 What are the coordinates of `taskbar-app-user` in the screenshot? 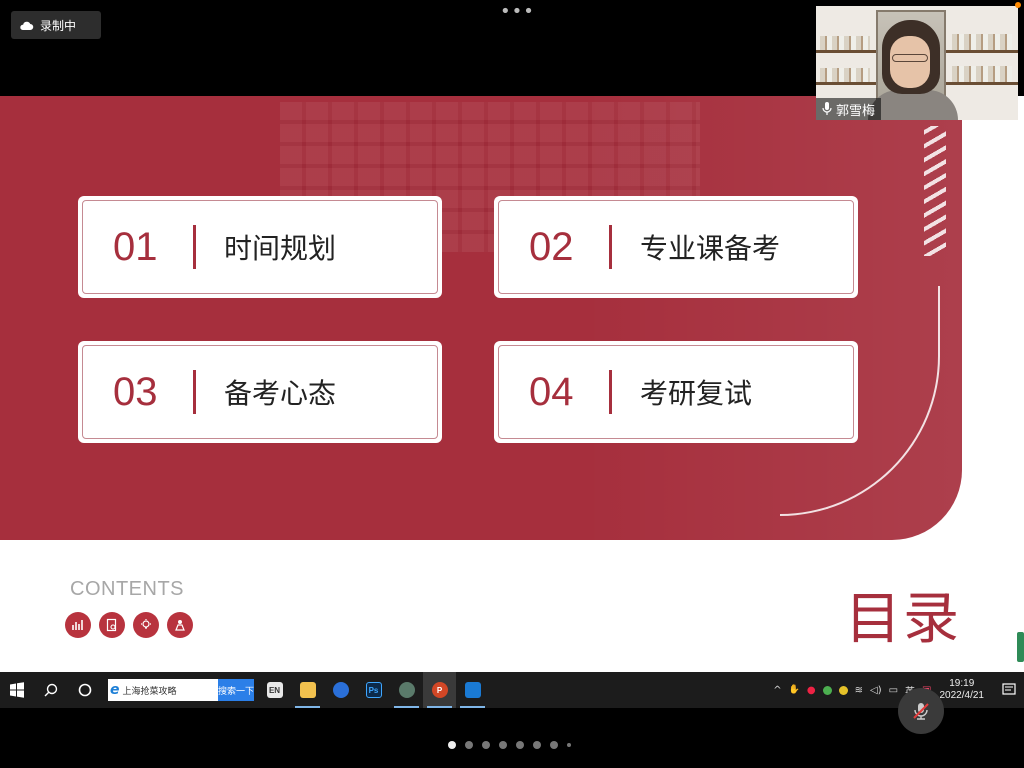 It's located at (406, 690).